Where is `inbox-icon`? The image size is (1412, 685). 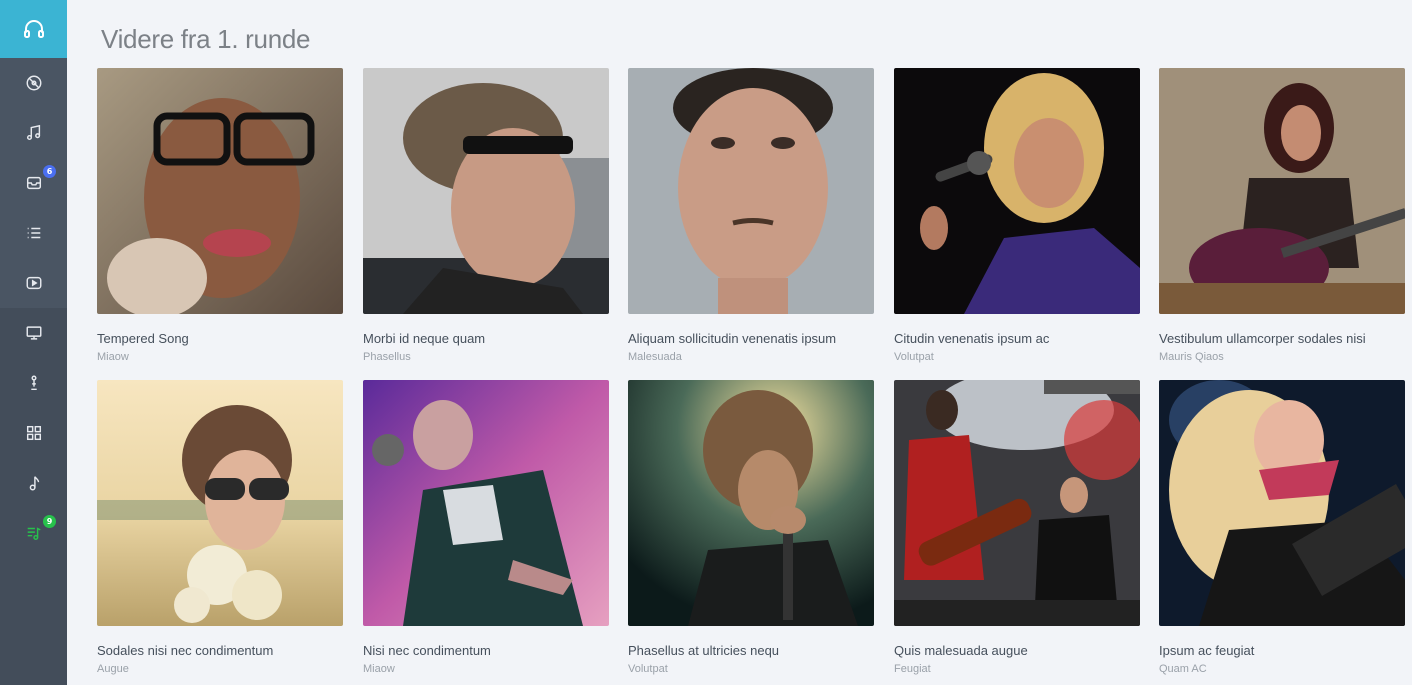 inbox-icon is located at coordinates (33, 183).